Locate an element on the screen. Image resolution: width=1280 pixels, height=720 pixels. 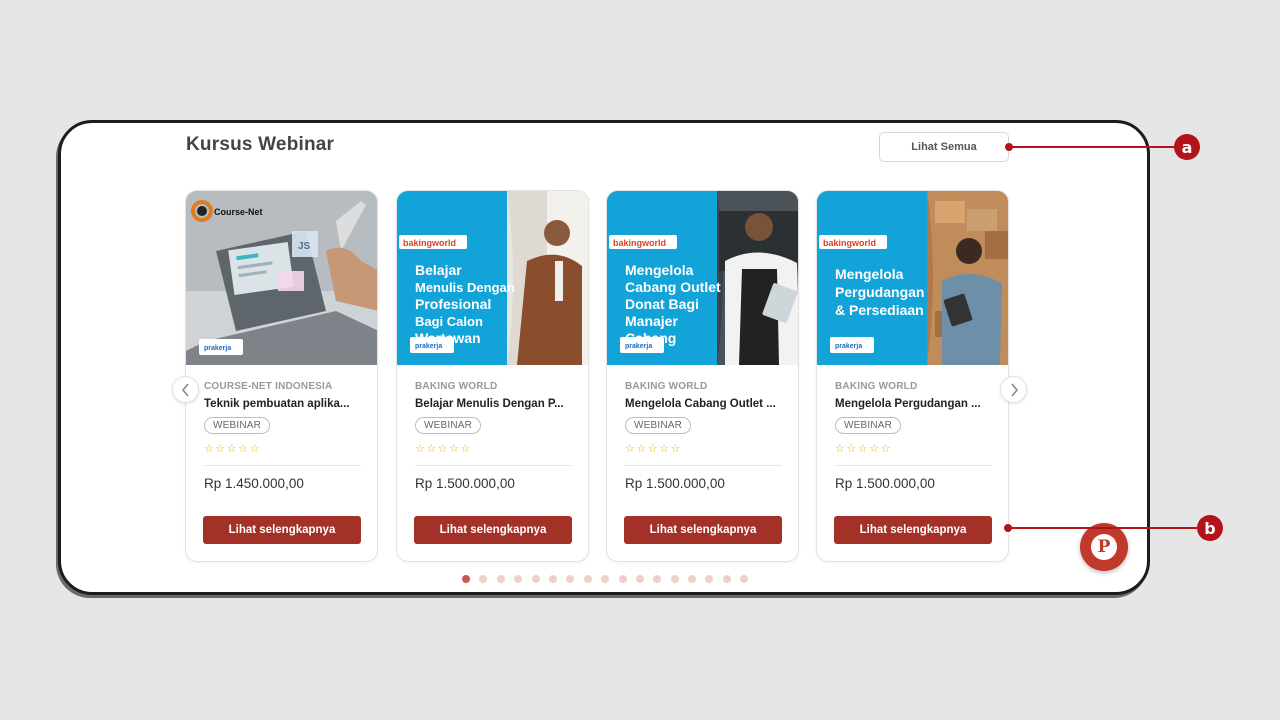
thumb-headline-line: Manajer is located at coordinates (651, 321).